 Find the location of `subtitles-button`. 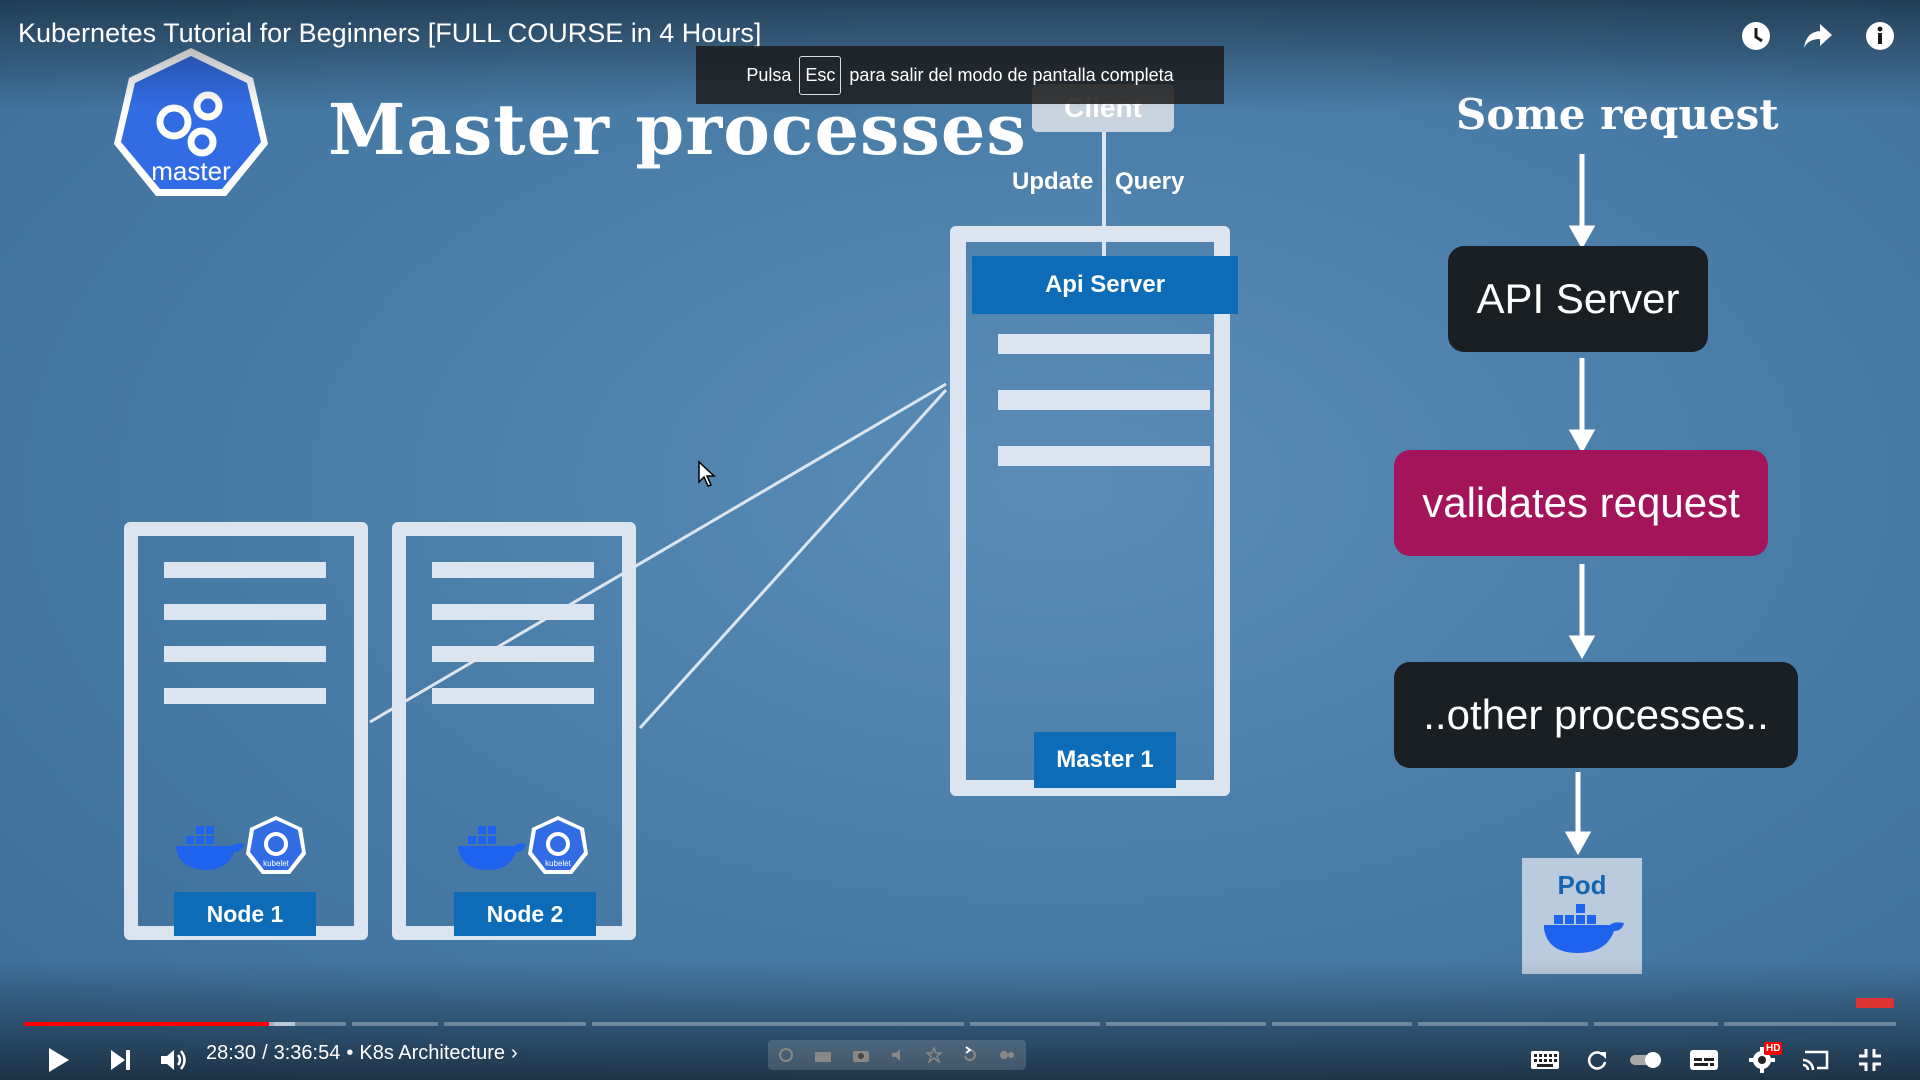

subtitles-button is located at coordinates (1704, 1060).